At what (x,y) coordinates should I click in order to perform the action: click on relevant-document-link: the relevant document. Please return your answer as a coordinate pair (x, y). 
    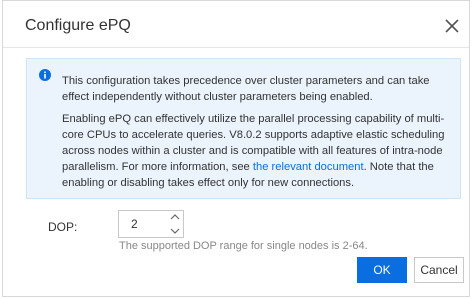
    Looking at the image, I should click on (308, 167).